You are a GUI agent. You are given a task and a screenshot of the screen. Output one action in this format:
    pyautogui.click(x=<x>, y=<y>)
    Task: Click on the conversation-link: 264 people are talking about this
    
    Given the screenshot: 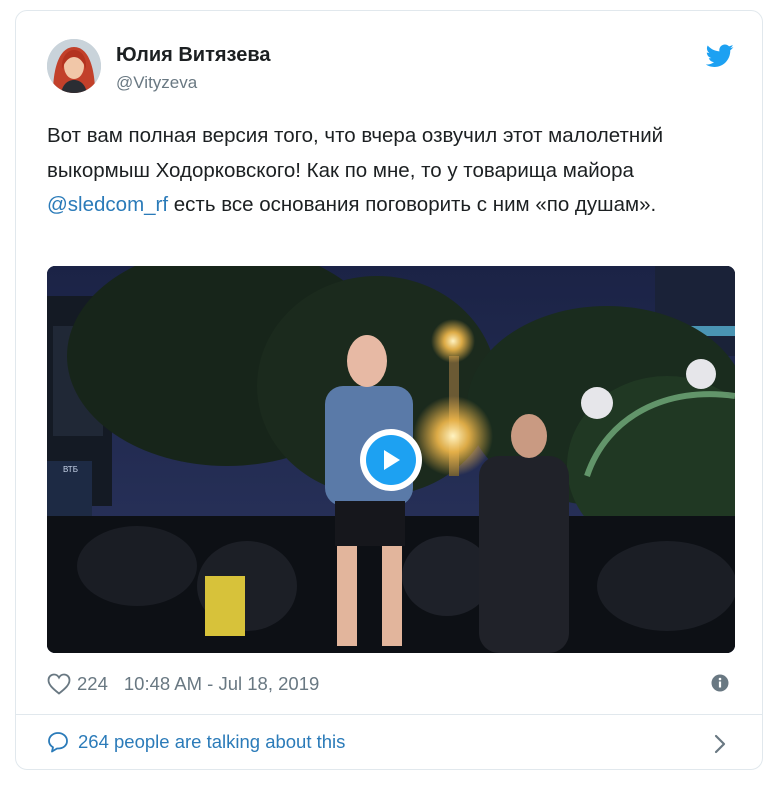 What is the action you would take?
    pyautogui.click(x=196, y=742)
    